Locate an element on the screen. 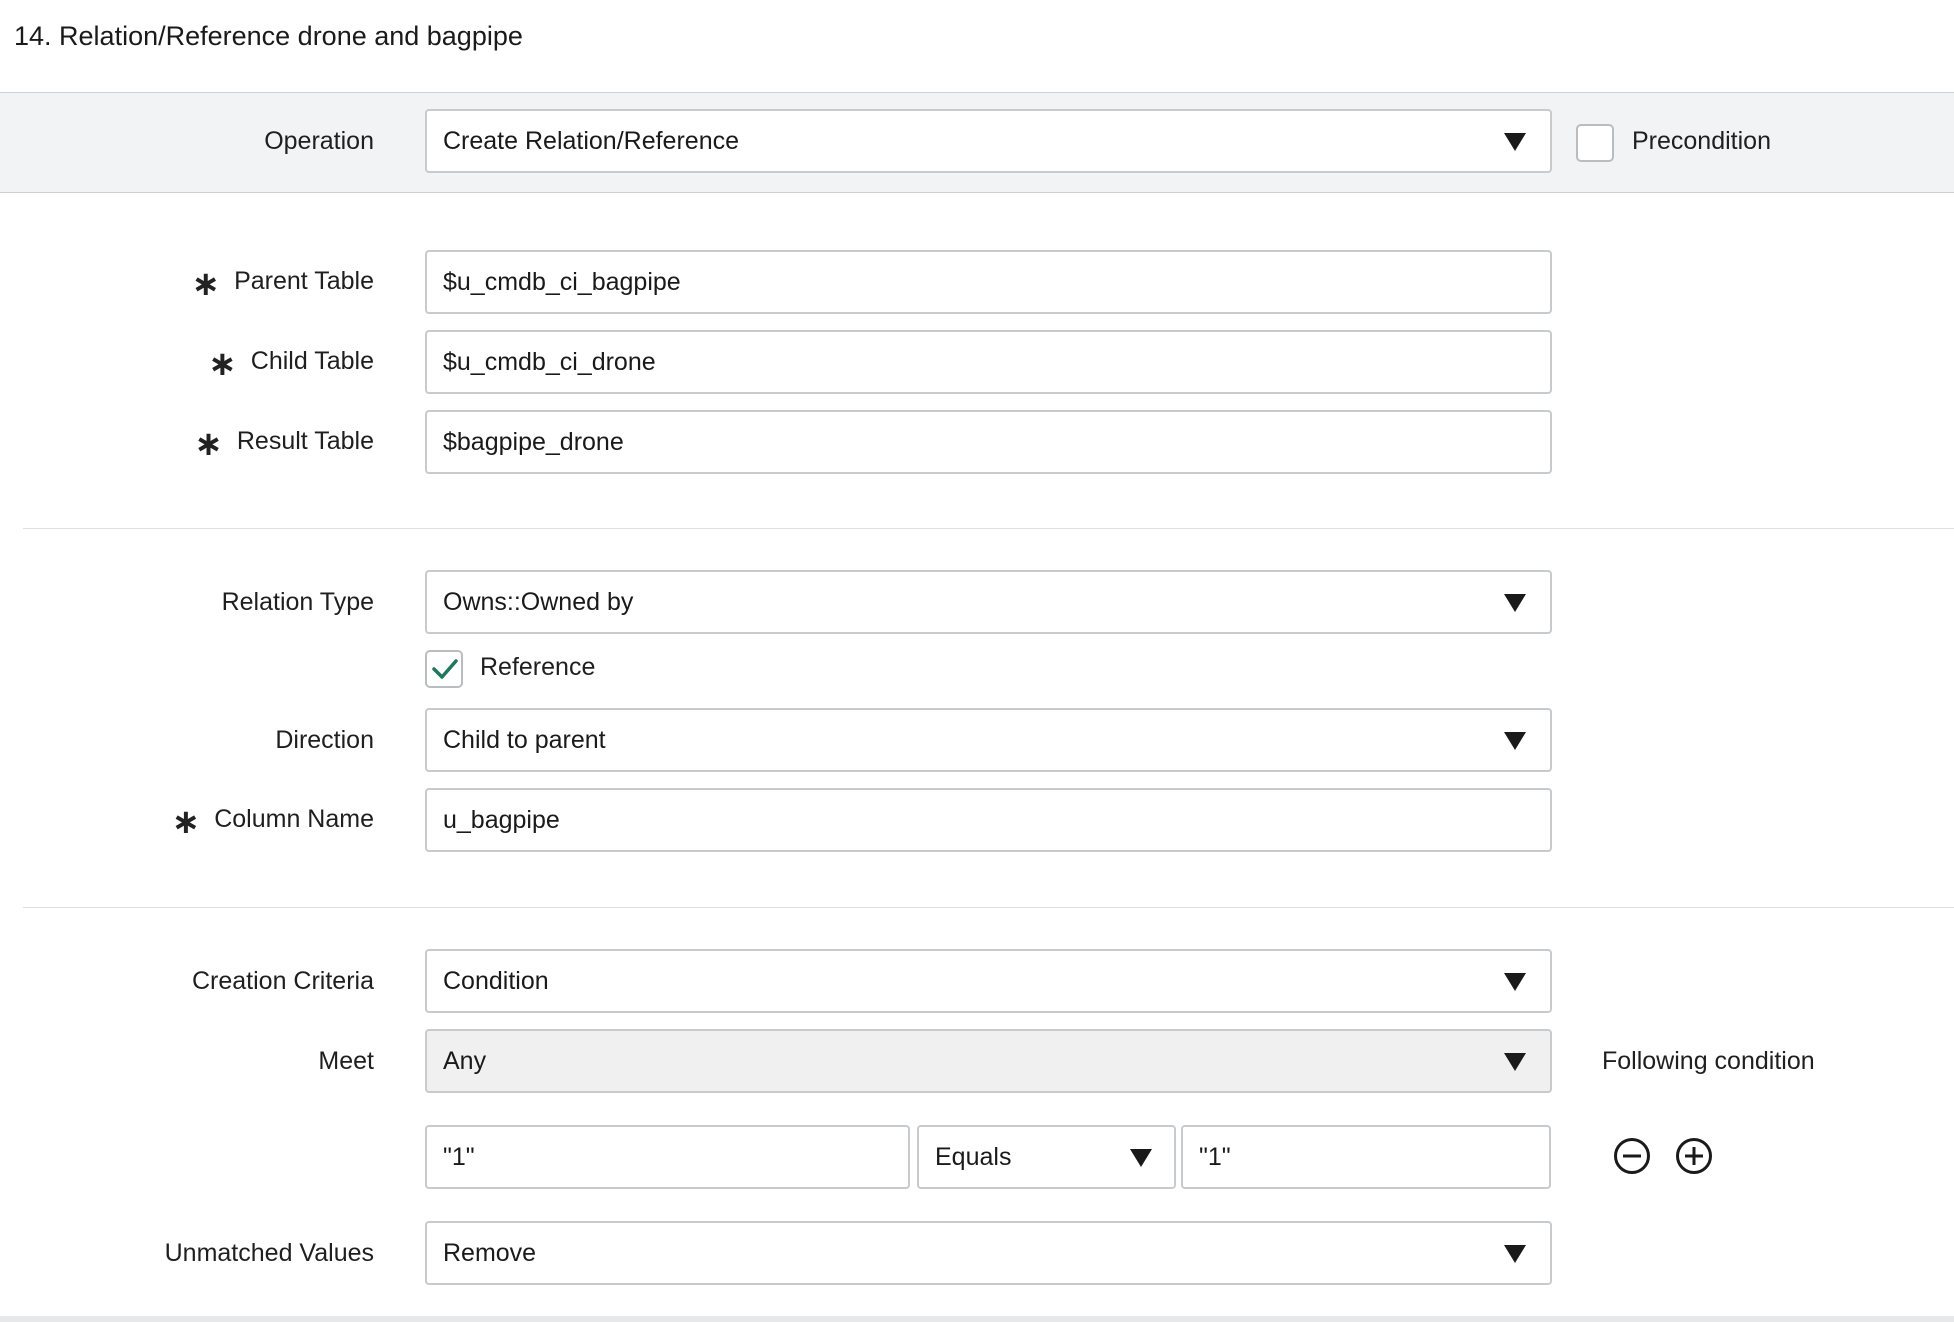 This screenshot has width=1954, height=1322. condition-operator-select: Equals is located at coordinates (1046, 1157).